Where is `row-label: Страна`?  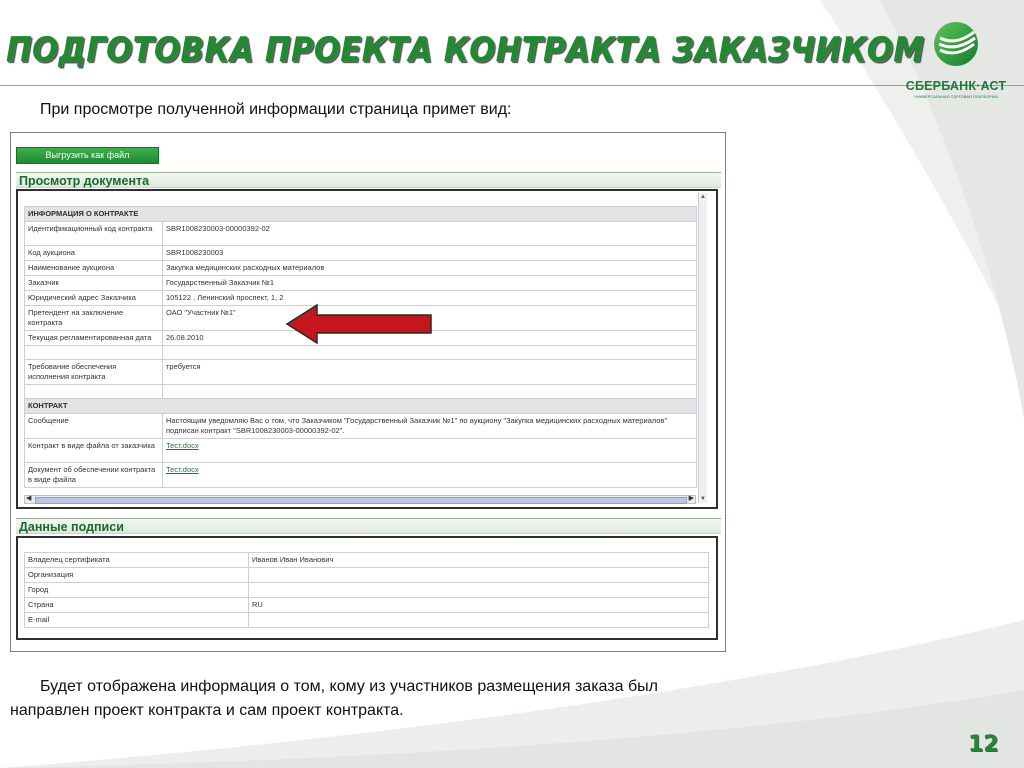 row-label: Страна is located at coordinates (136, 605).